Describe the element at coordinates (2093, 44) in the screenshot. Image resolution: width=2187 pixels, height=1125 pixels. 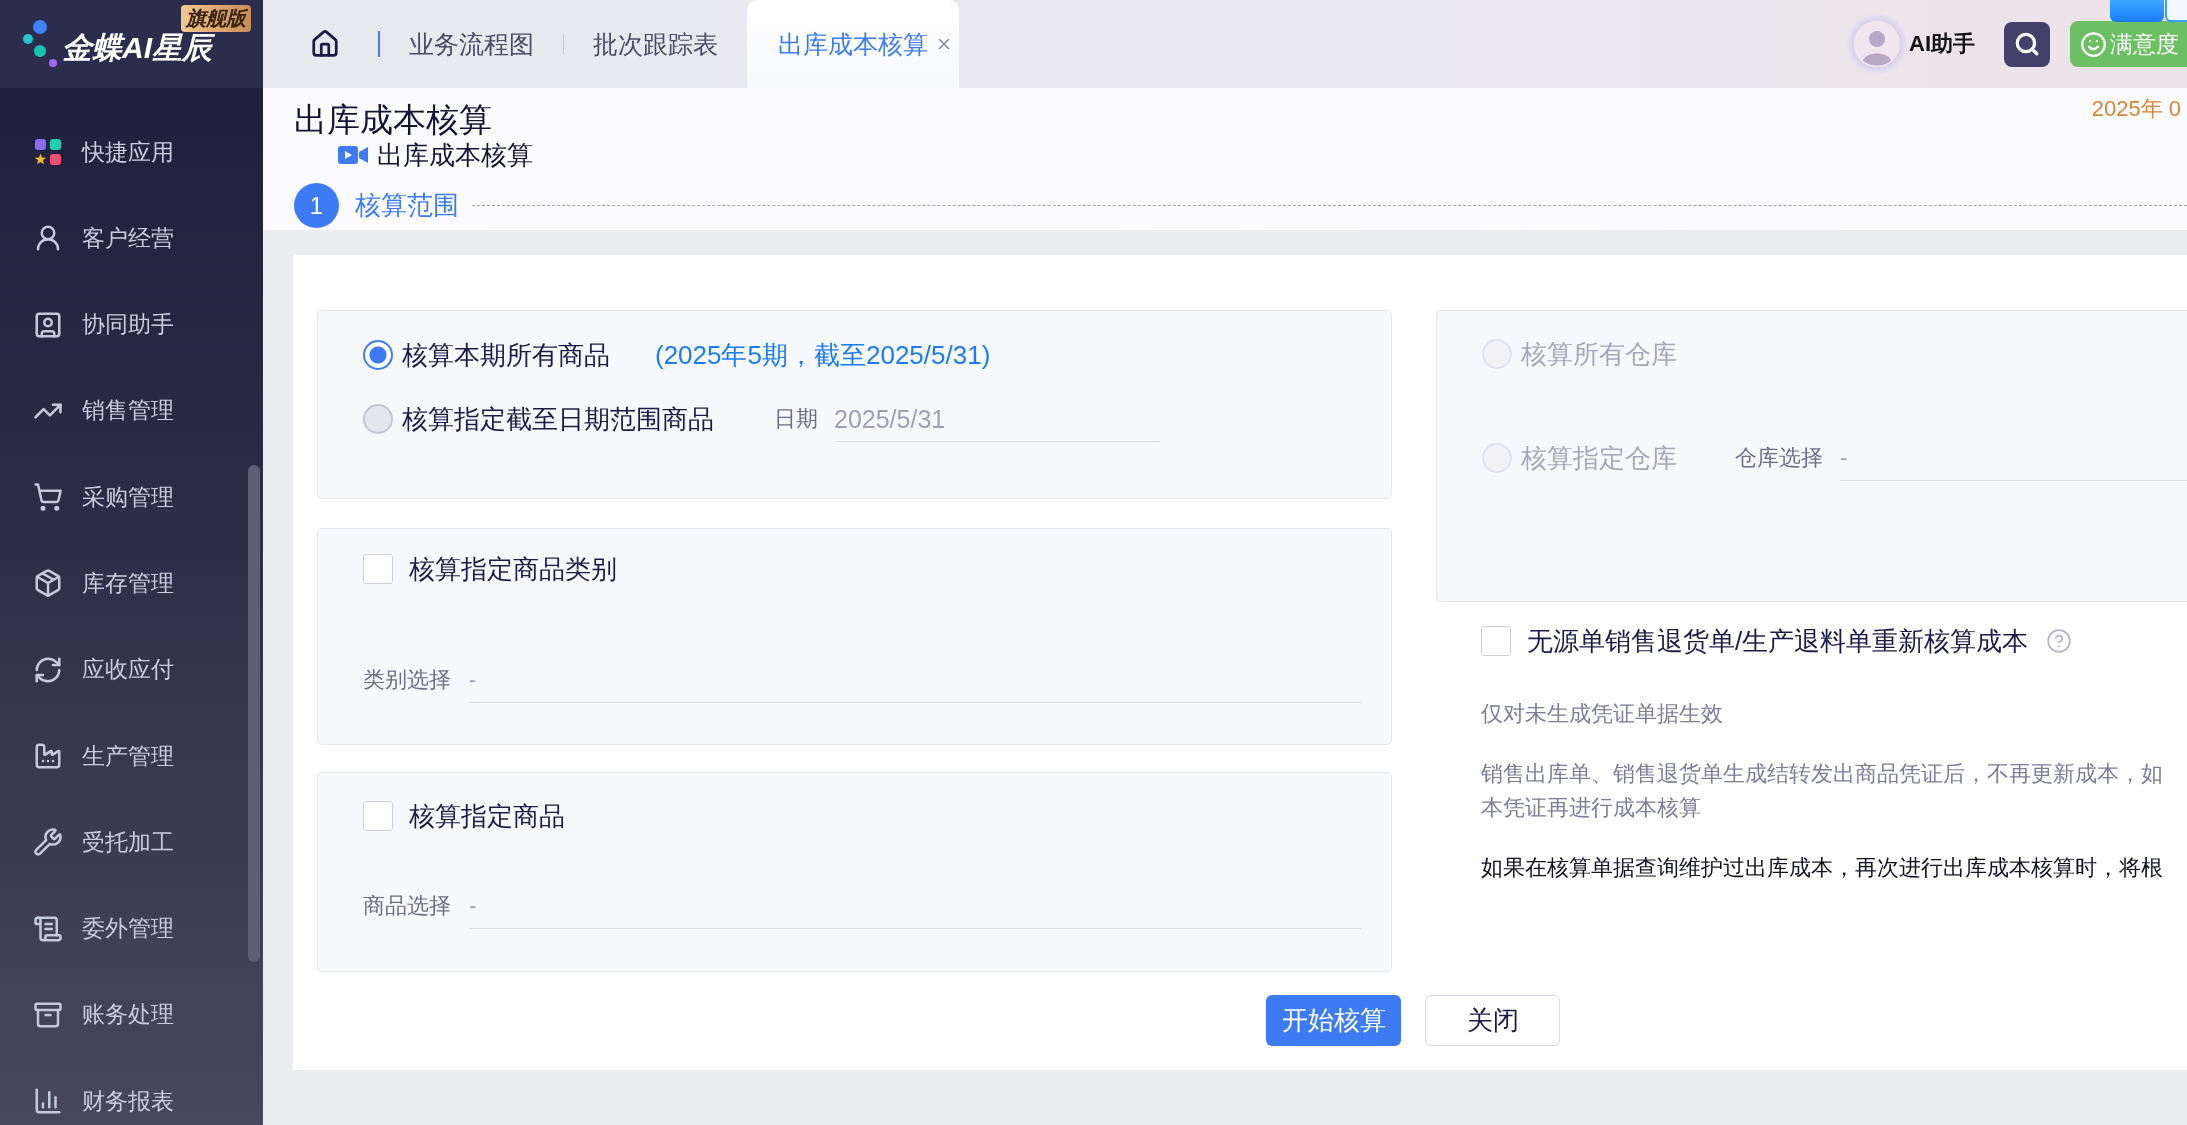
I see `smile-icon` at that location.